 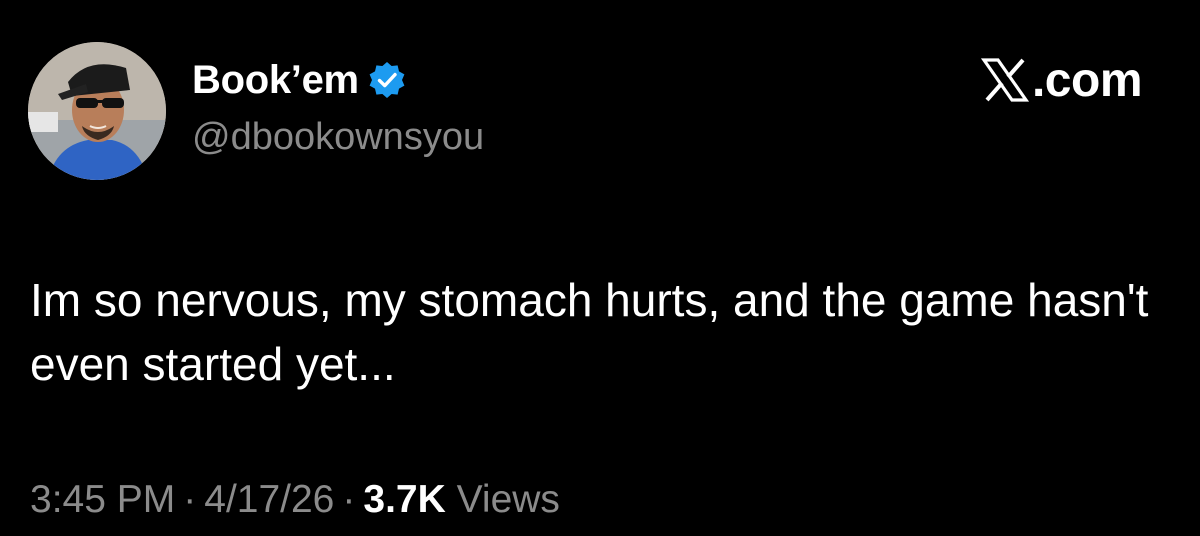 I want to click on author-name-row: Book’em, so click(x=299, y=80).